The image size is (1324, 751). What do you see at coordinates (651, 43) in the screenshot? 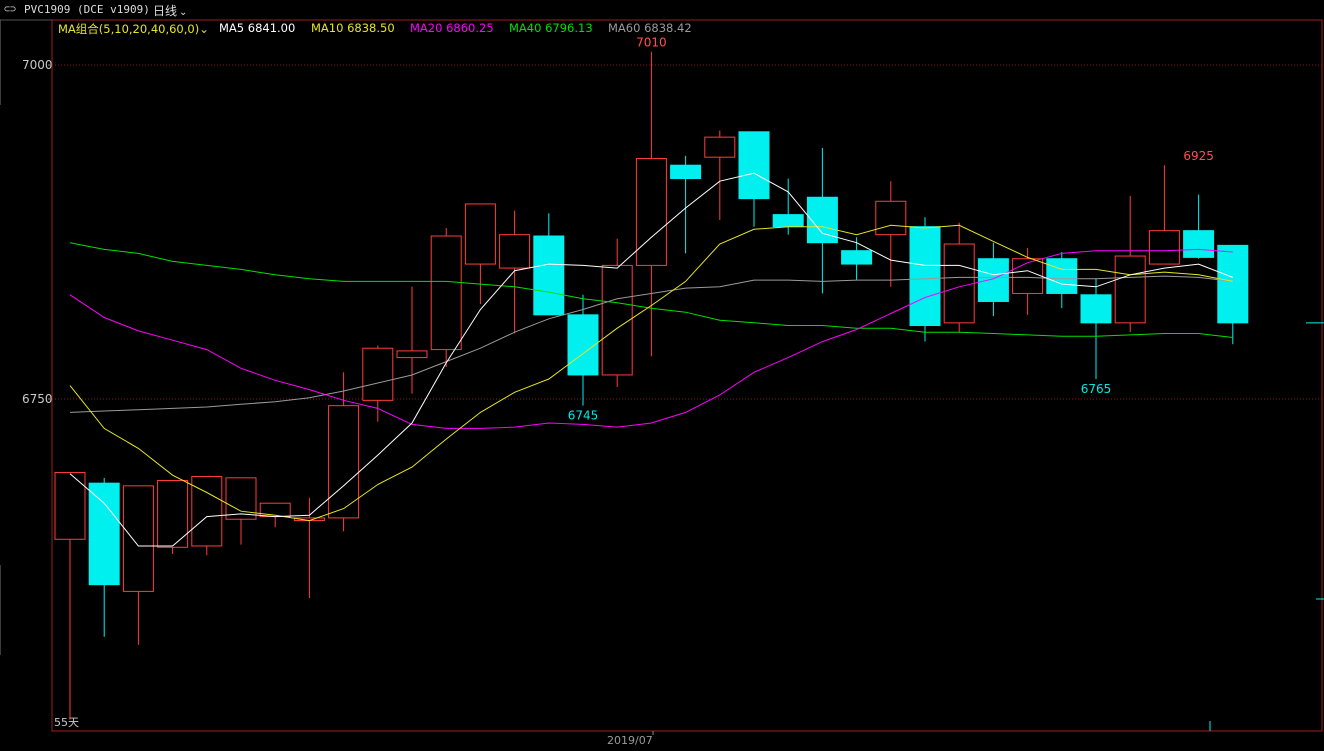
I see `extreme-price-label: 7010` at bounding box center [651, 43].